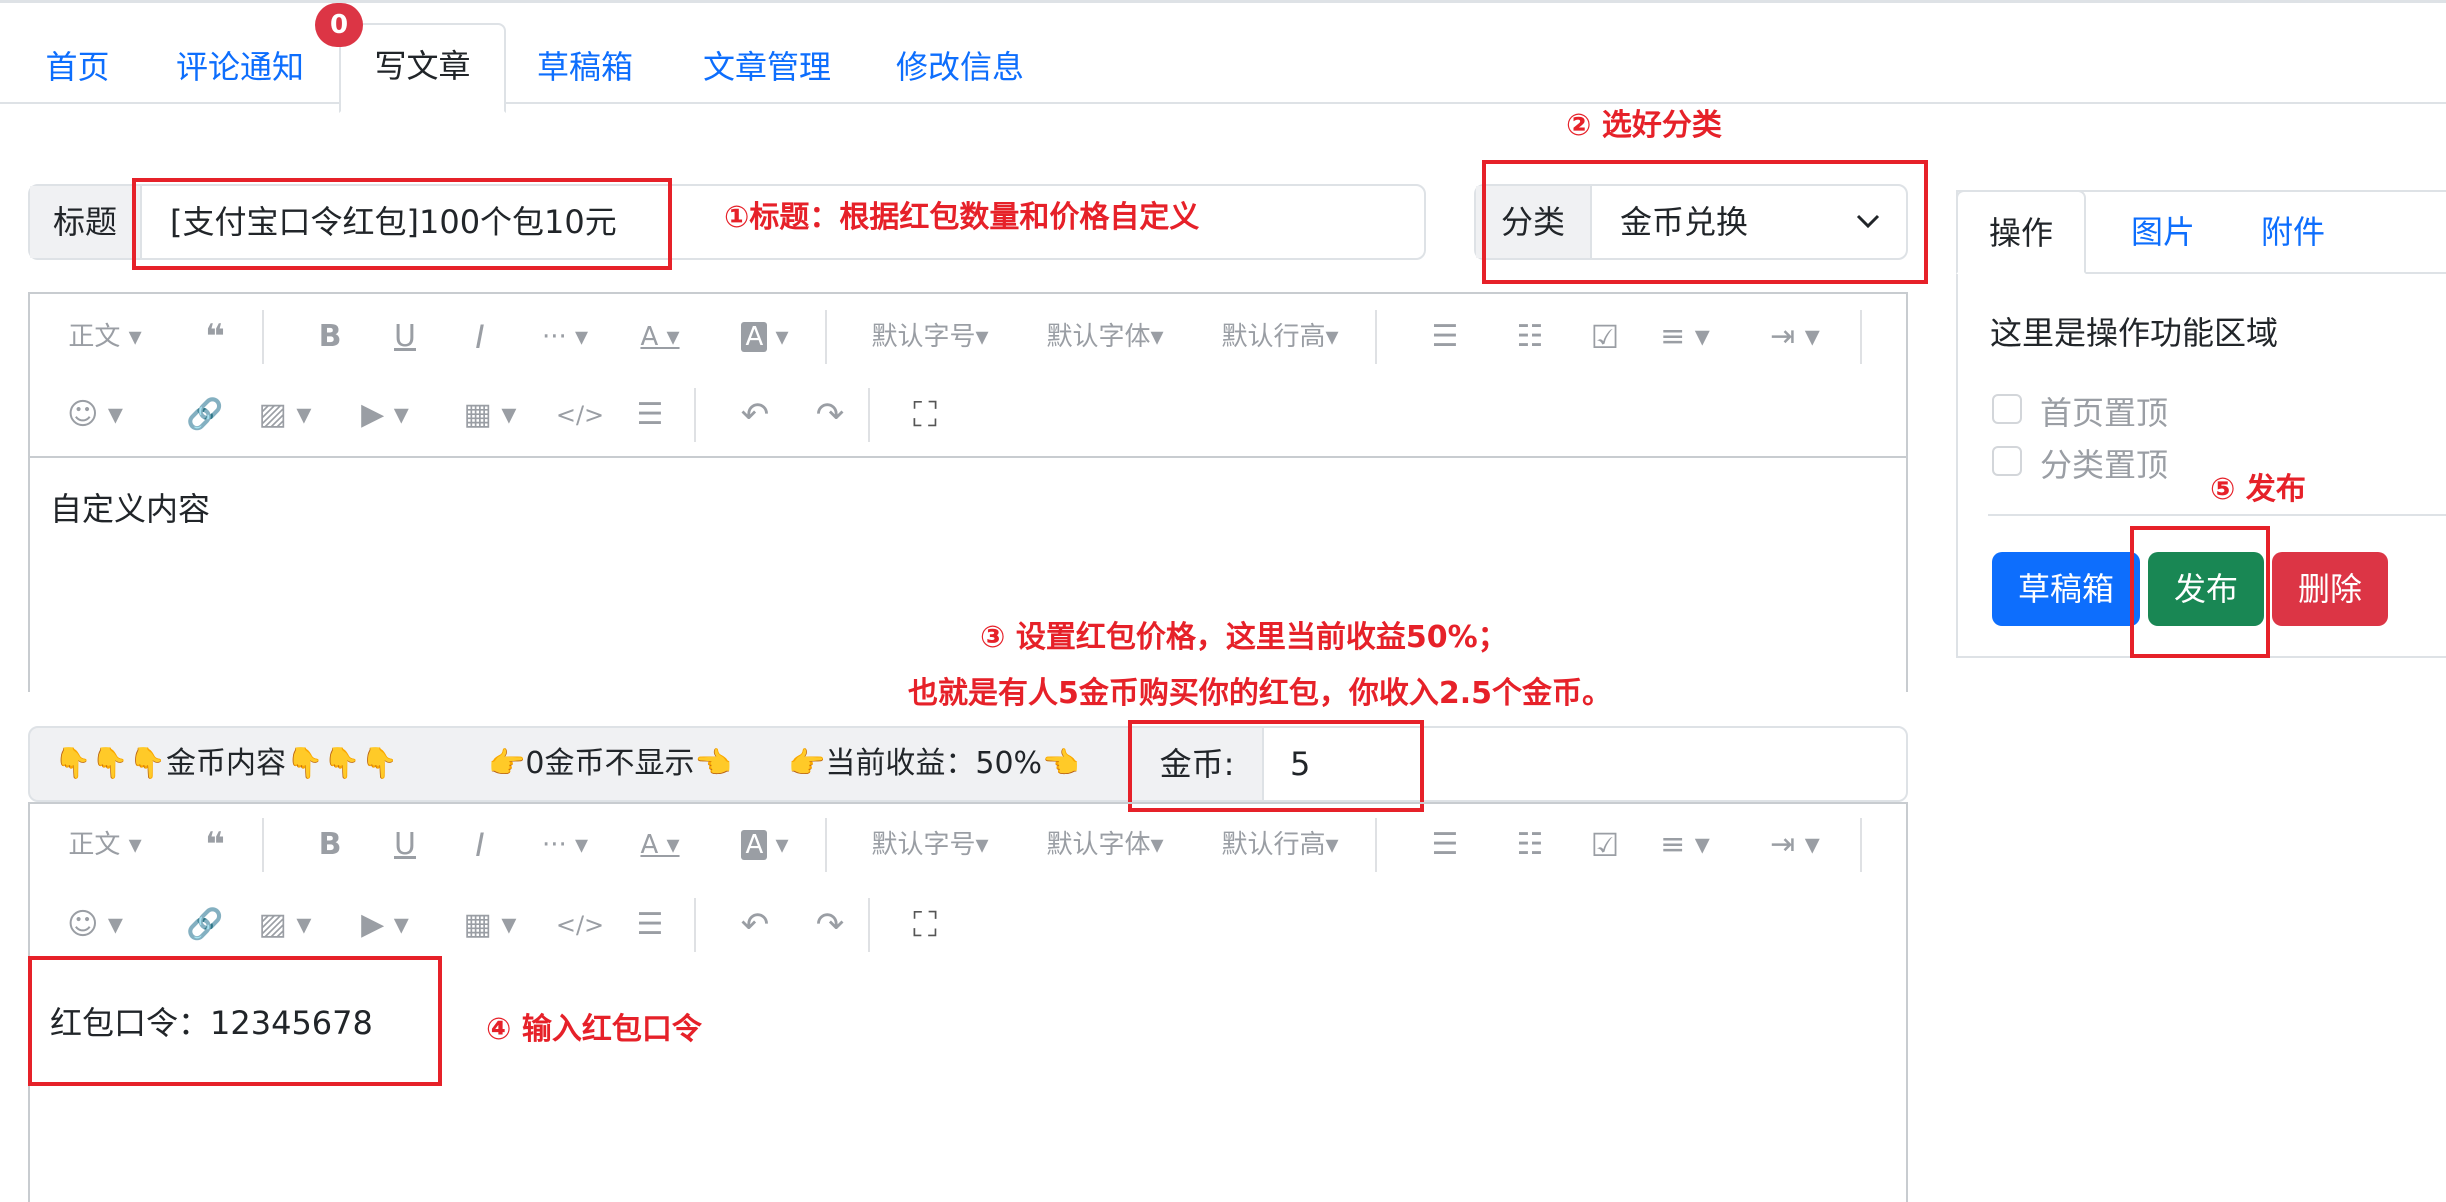 Image resolution: width=2446 pixels, height=1202 pixels. What do you see at coordinates (962, 217) in the screenshot?
I see `annotation-1: ①标题：根据红包数量和价格自定义` at bounding box center [962, 217].